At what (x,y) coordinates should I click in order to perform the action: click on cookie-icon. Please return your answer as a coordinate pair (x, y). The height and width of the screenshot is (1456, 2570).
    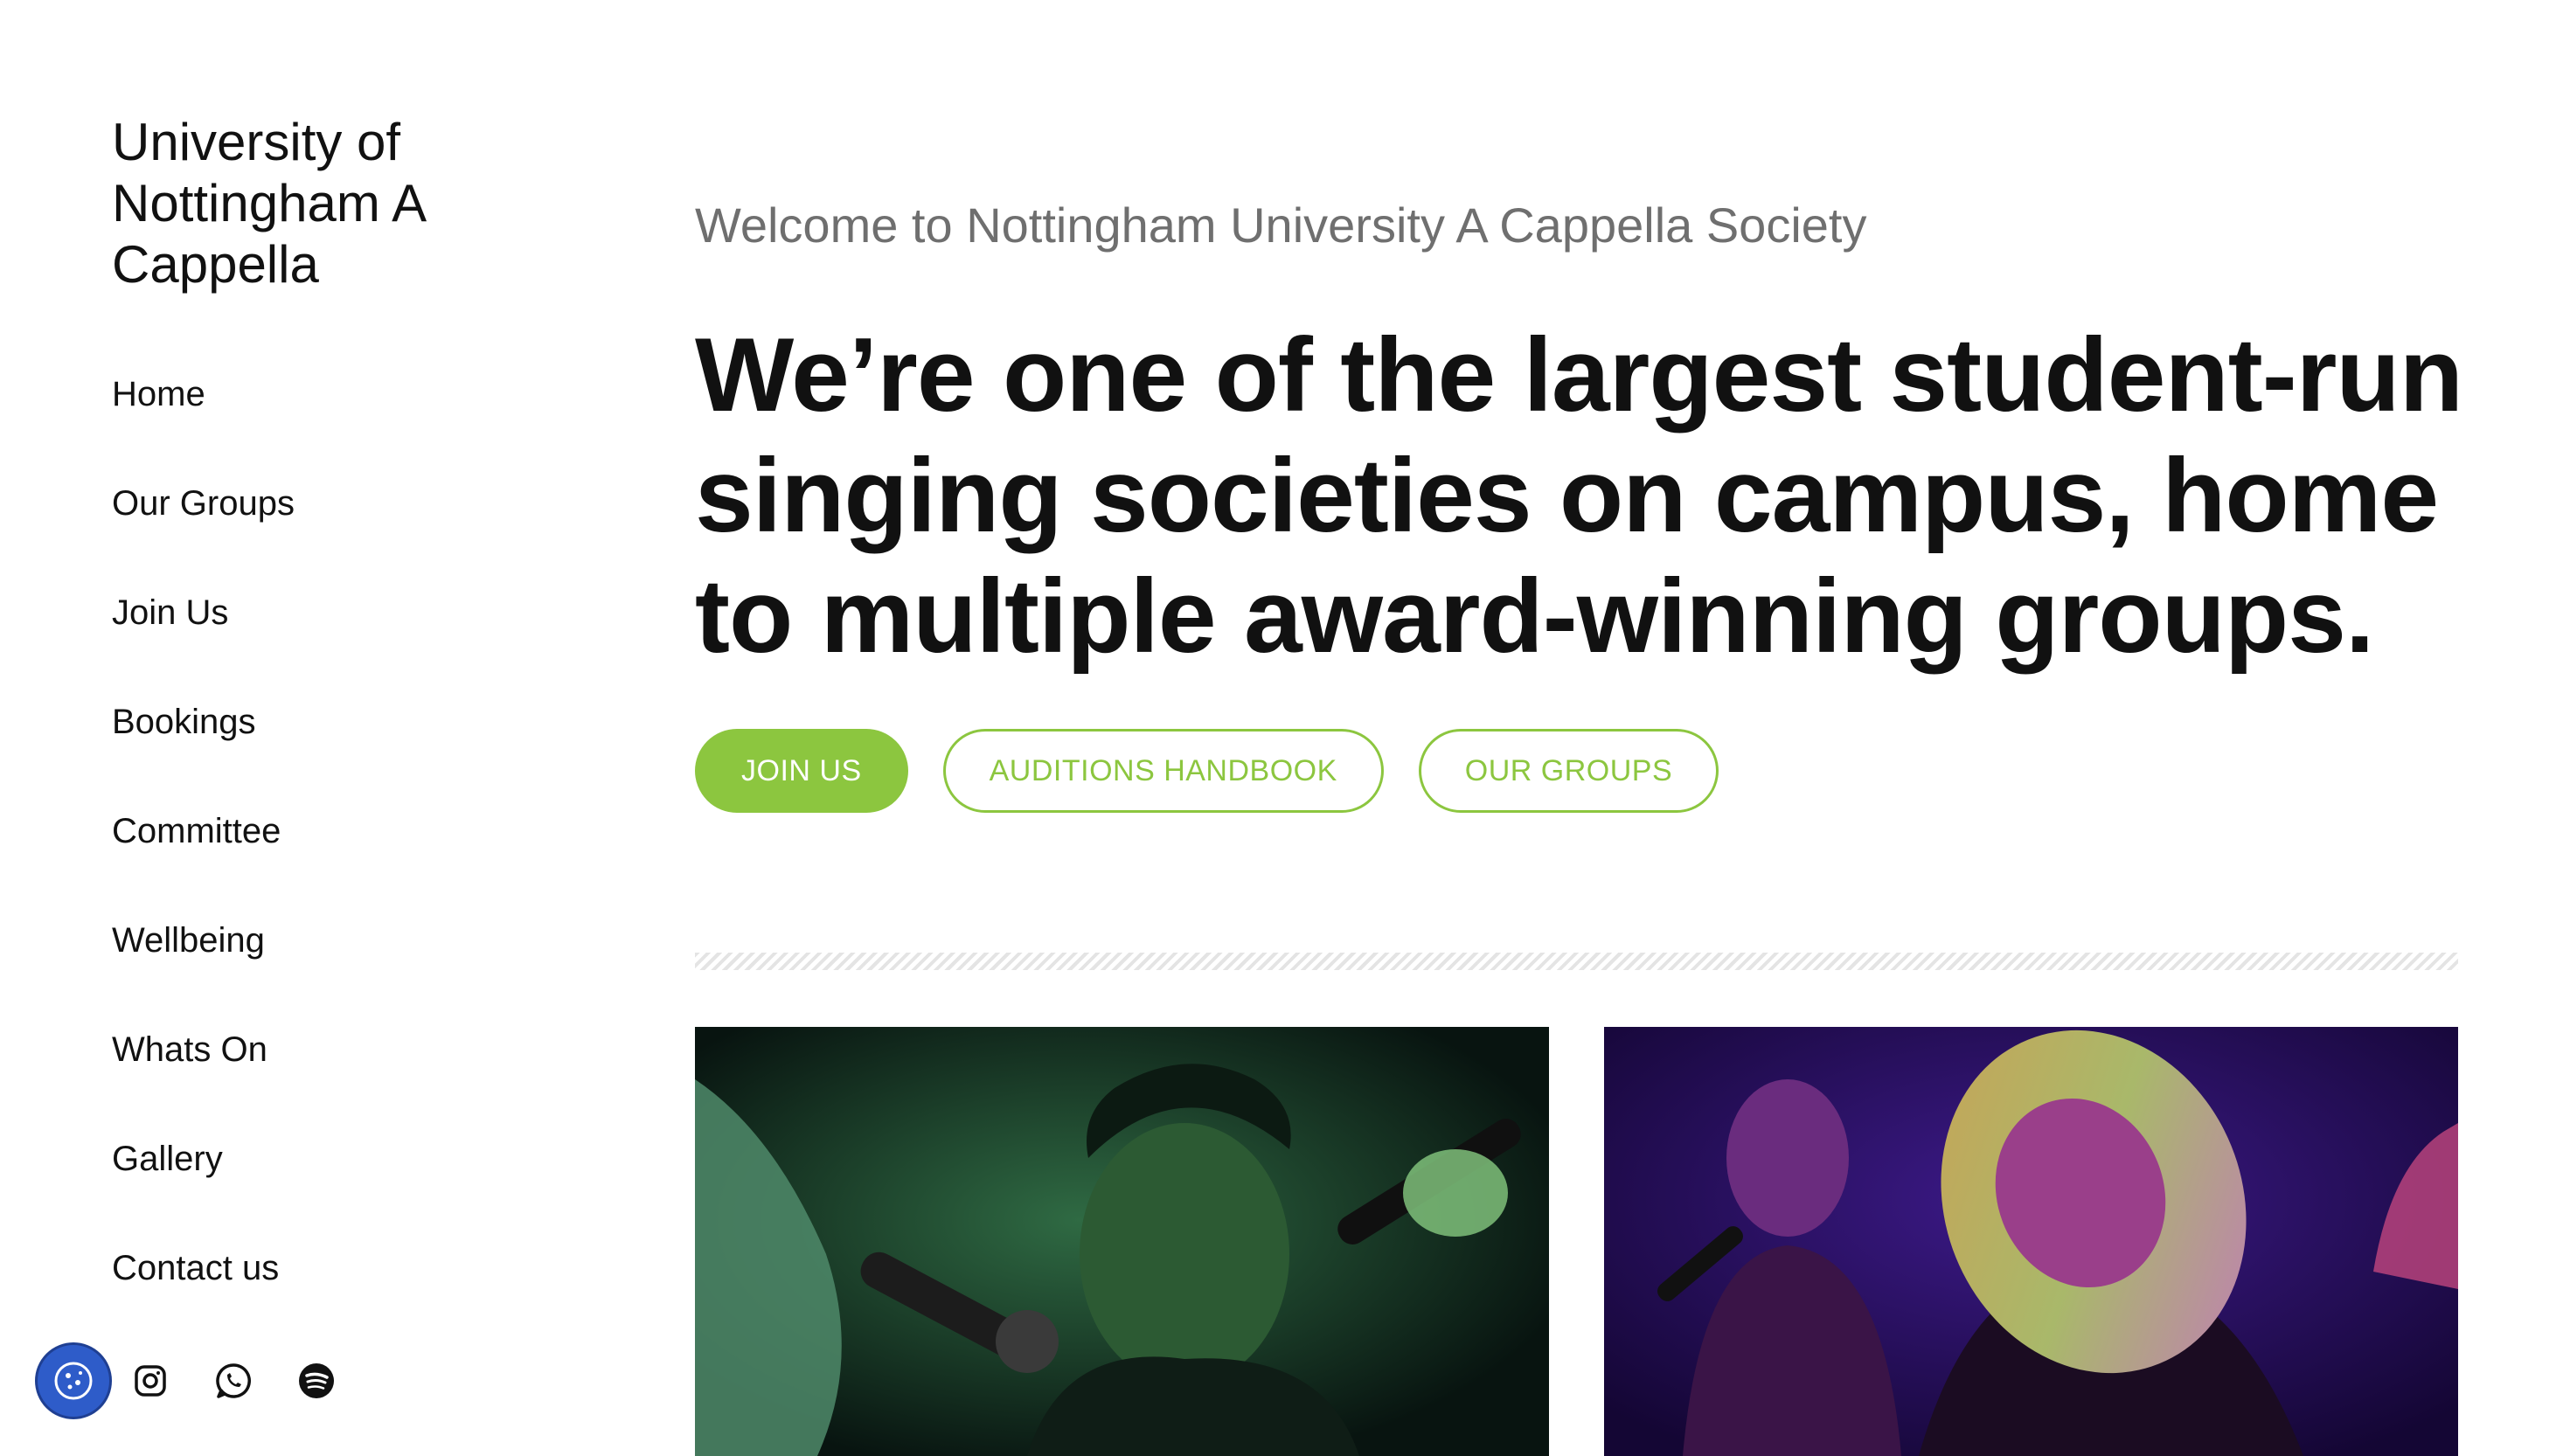
    Looking at the image, I should click on (73, 1381).